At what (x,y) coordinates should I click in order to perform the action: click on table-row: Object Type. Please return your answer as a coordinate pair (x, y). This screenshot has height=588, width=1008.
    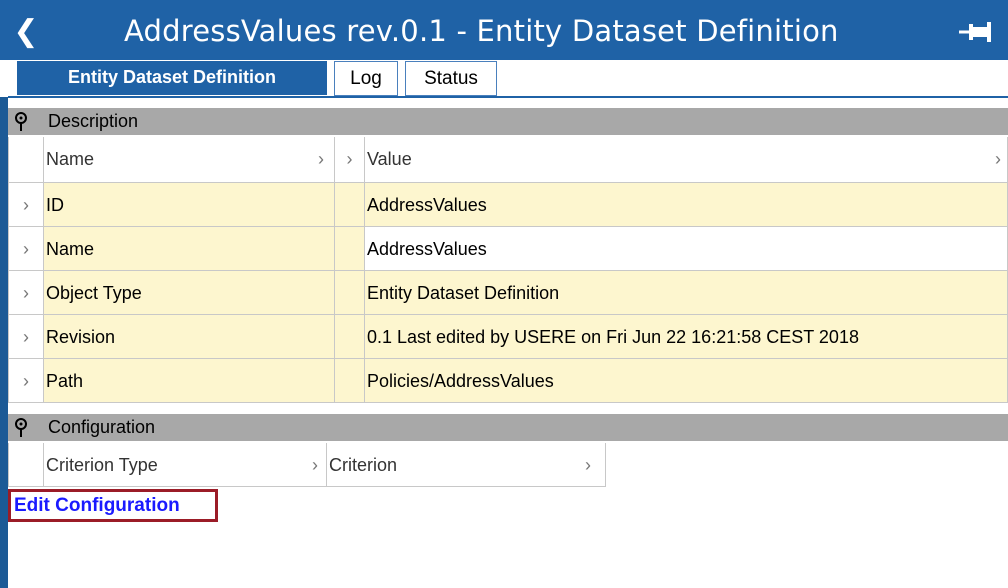
    Looking at the image, I should click on (189, 293).